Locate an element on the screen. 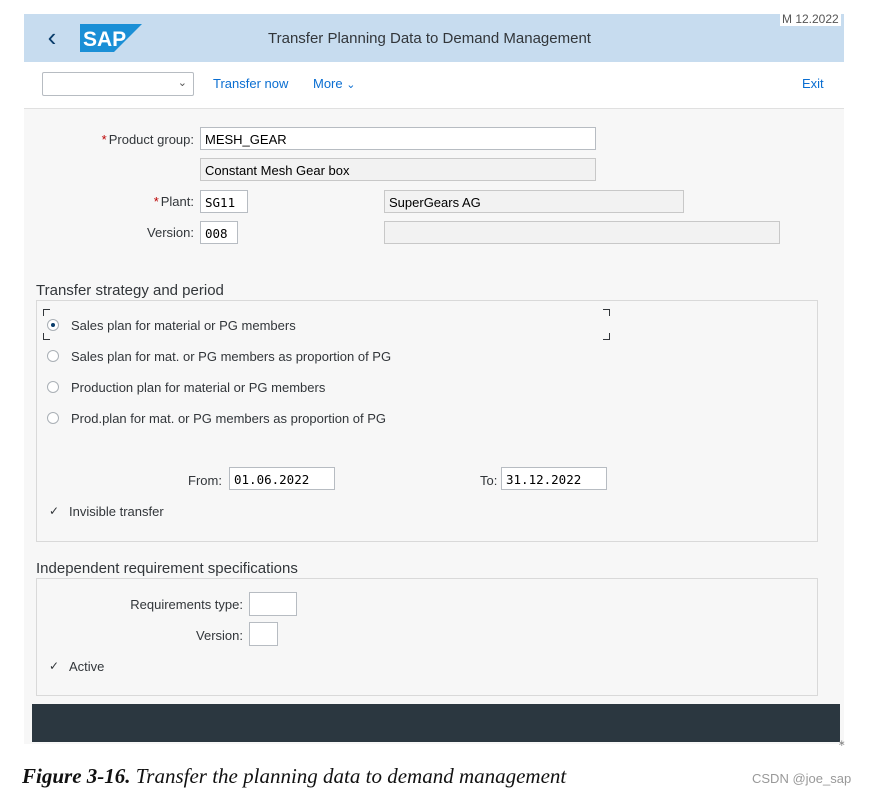 The width and height of the screenshot is (876, 794). resize-grip-icon: ∗ is located at coordinates (842, 743).